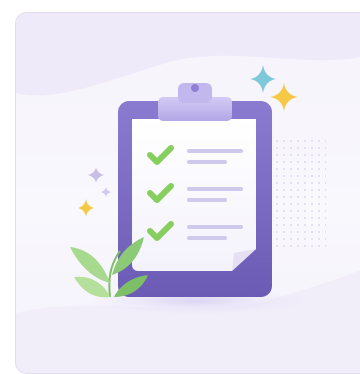  What do you see at coordinates (106, 192) in the screenshot?
I see `sparkle-purple-small-icon` at bounding box center [106, 192].